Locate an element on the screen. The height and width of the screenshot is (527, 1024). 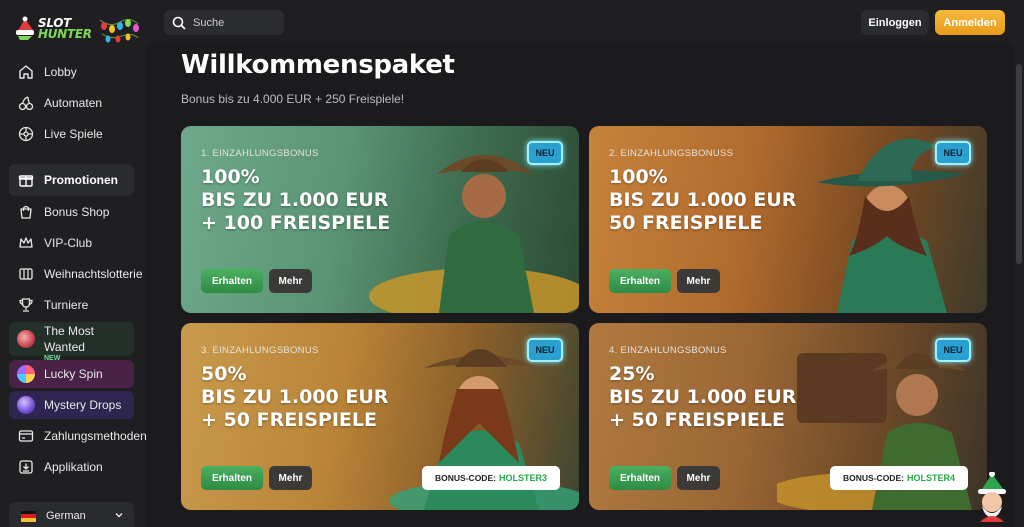
lucky-wheel-icon is located at coordinates (26, 374).